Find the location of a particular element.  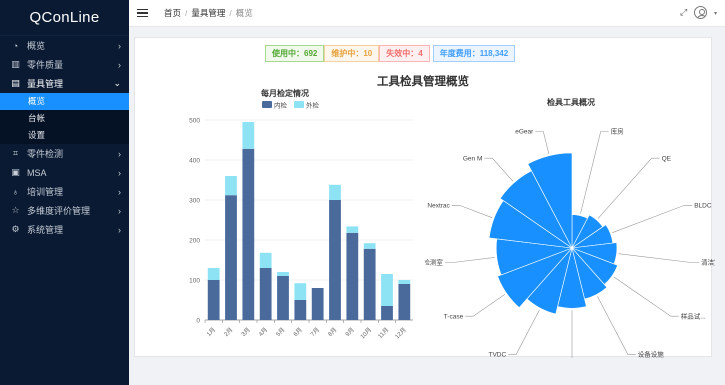

sidebar-item-1: ▥ 零件质量 › is located at coordinates (64, 64).